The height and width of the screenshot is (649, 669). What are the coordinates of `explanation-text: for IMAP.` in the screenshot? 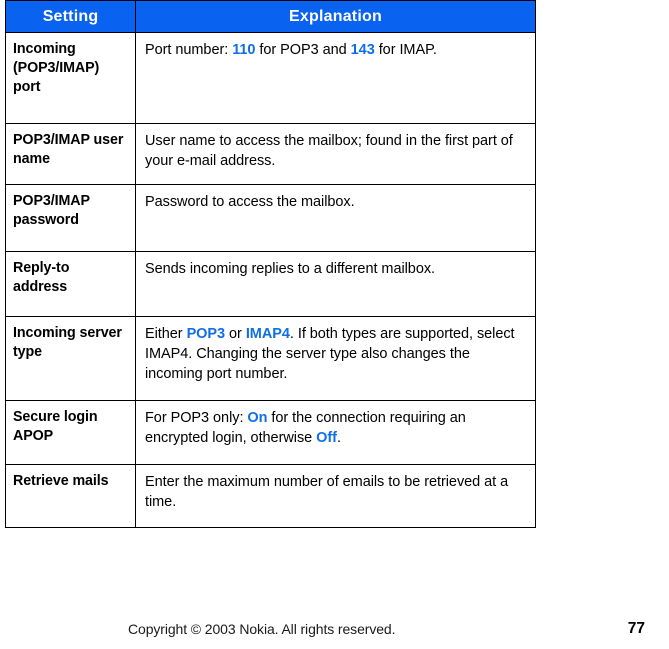 It's located at (405, 50).